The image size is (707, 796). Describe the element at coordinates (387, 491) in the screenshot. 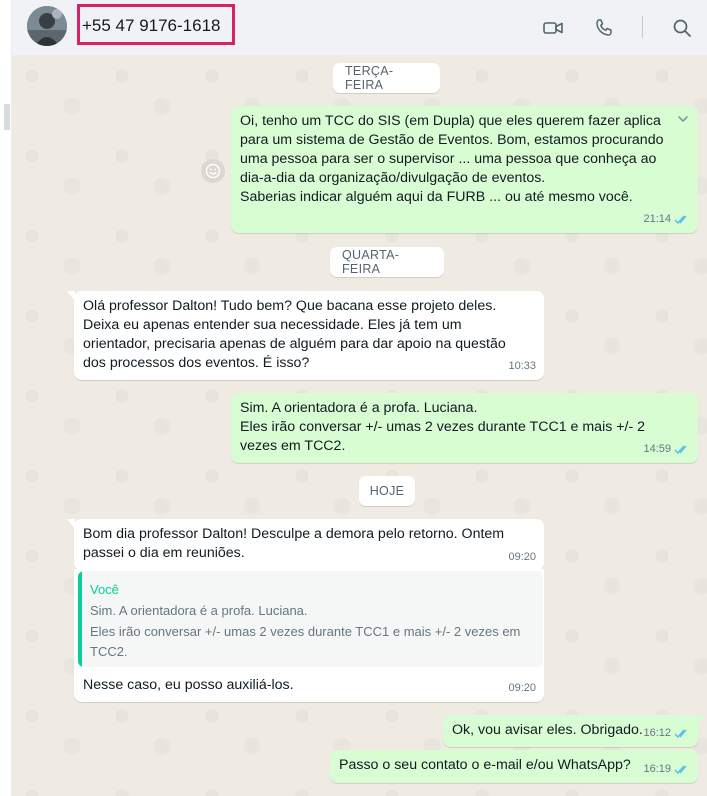

I see `date-chip-today: HOJE` at that location.